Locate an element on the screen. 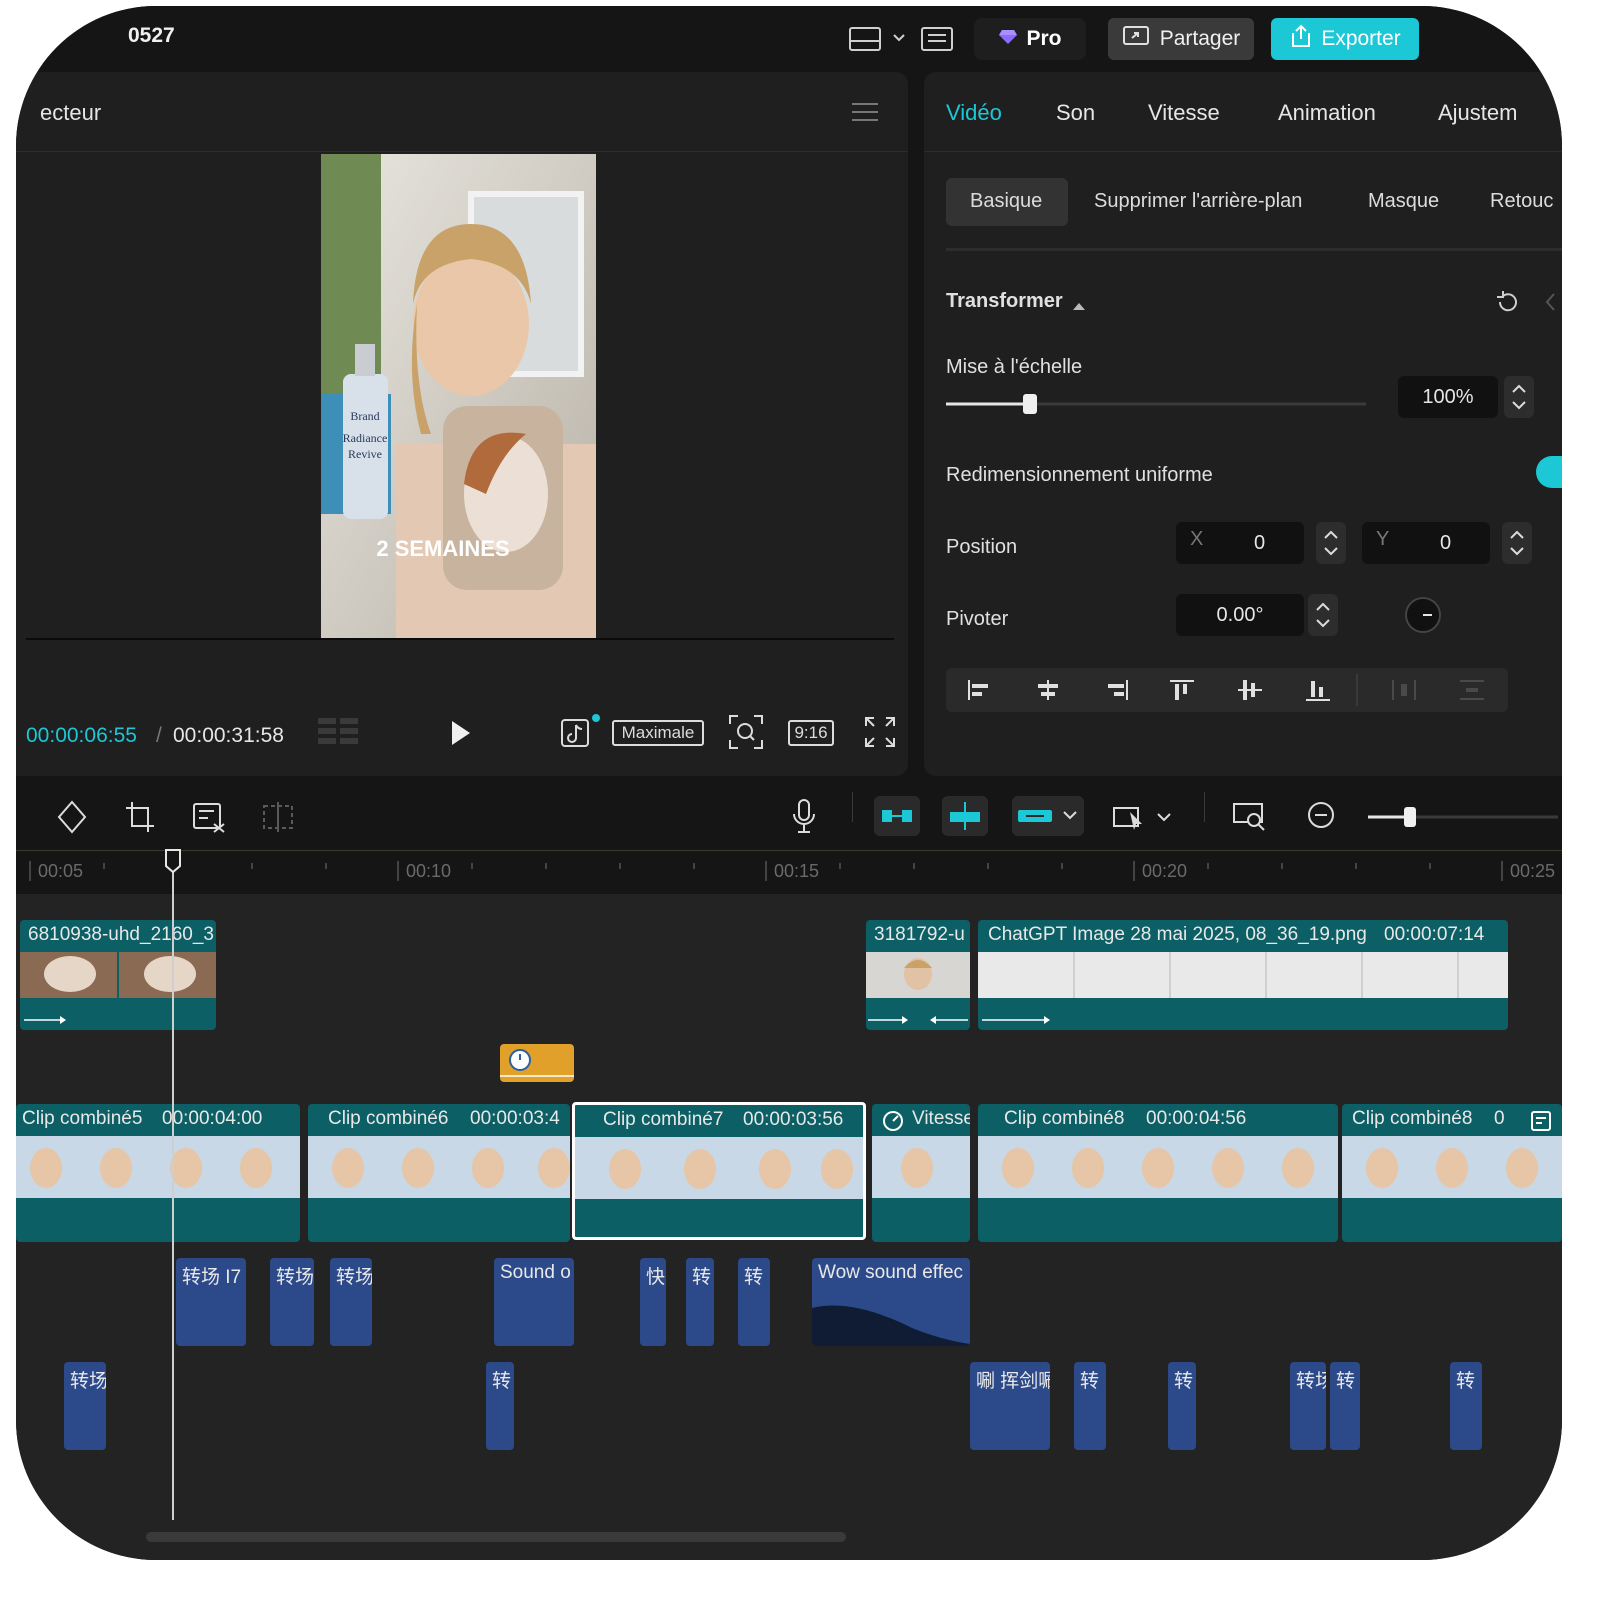 The height and width of the screenshot is (1600, 1600). scale-input: 100% is located at coordinates (1448, 397).